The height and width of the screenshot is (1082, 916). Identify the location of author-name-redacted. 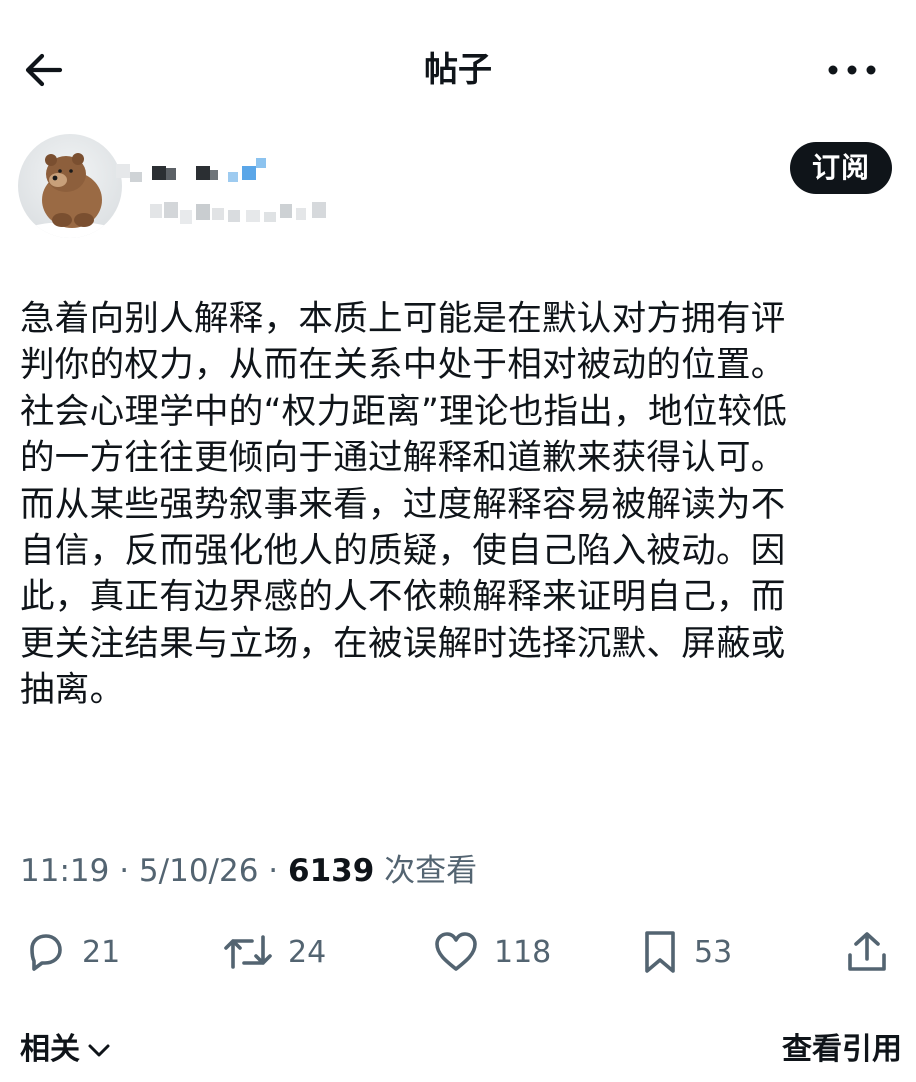
(216, 168).